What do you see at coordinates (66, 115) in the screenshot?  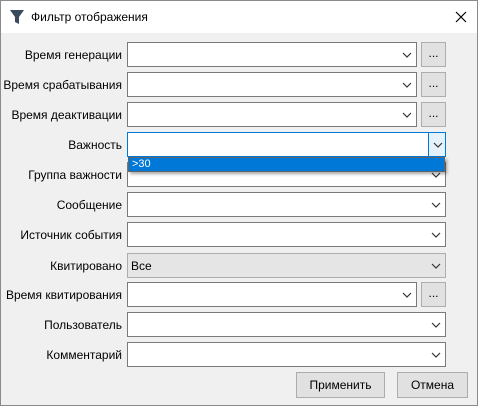 I see `field-label: Время деактивации` at bounding box center [66, 115].